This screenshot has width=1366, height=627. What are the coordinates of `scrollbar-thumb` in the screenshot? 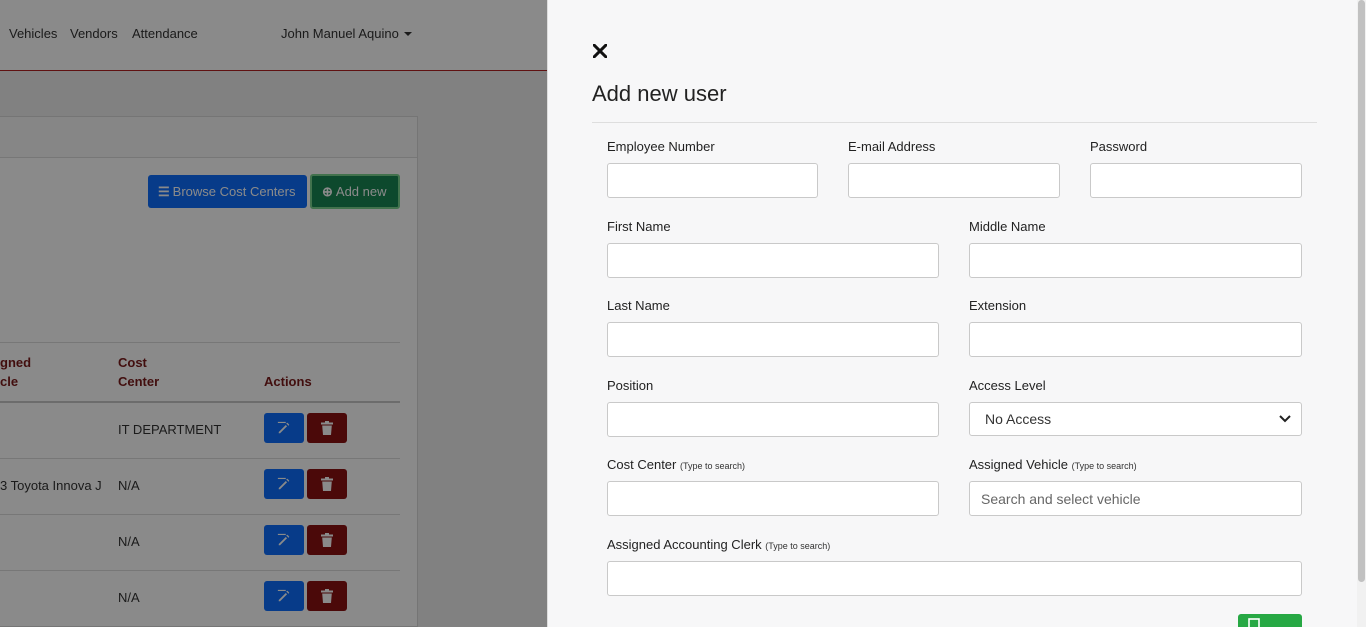 It's located at (1361, 291).